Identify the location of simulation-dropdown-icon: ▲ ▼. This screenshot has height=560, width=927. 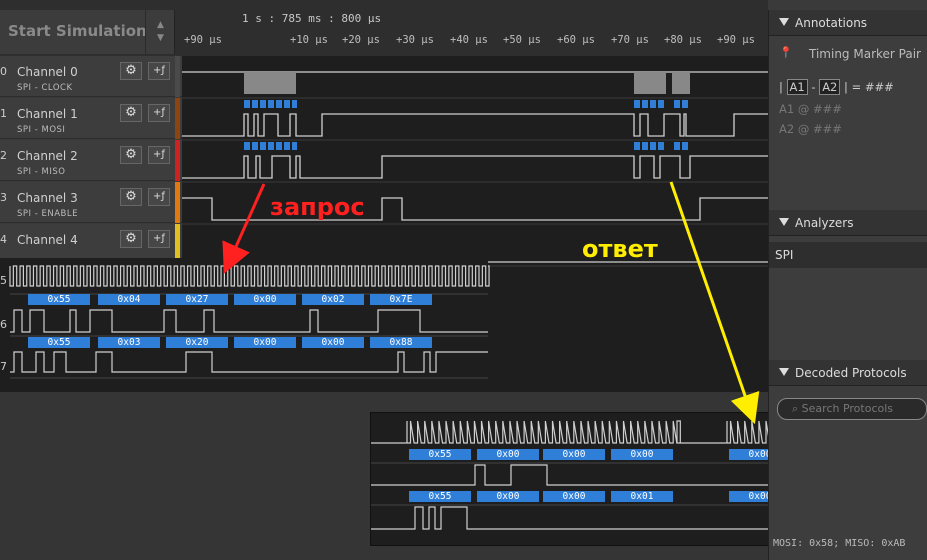
(160, 32).